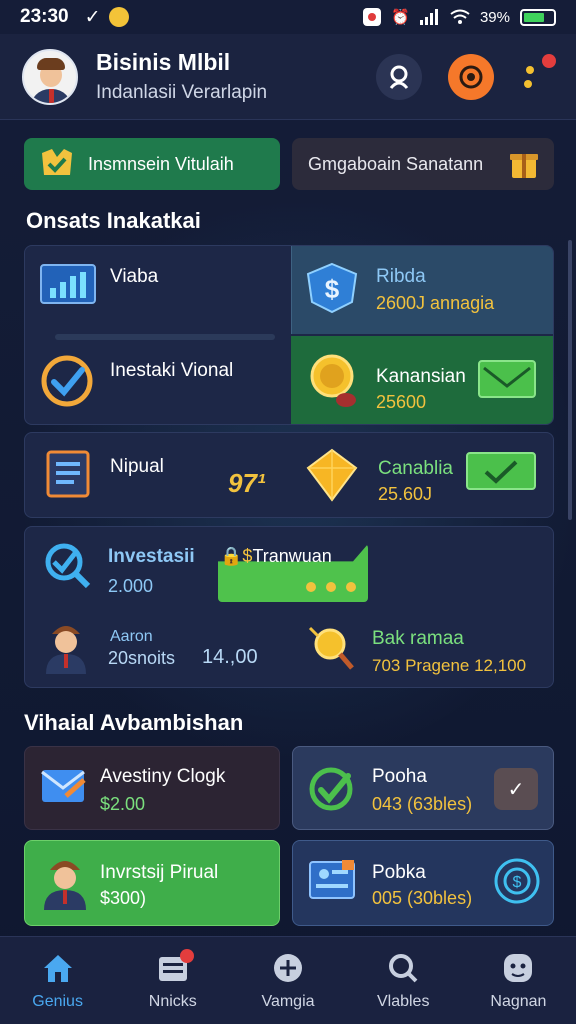 The width and height of the screenshot is (576, 1024). I want to click on virtual-investment-label: Insmnsein Vitulaih, so click(161, 163).